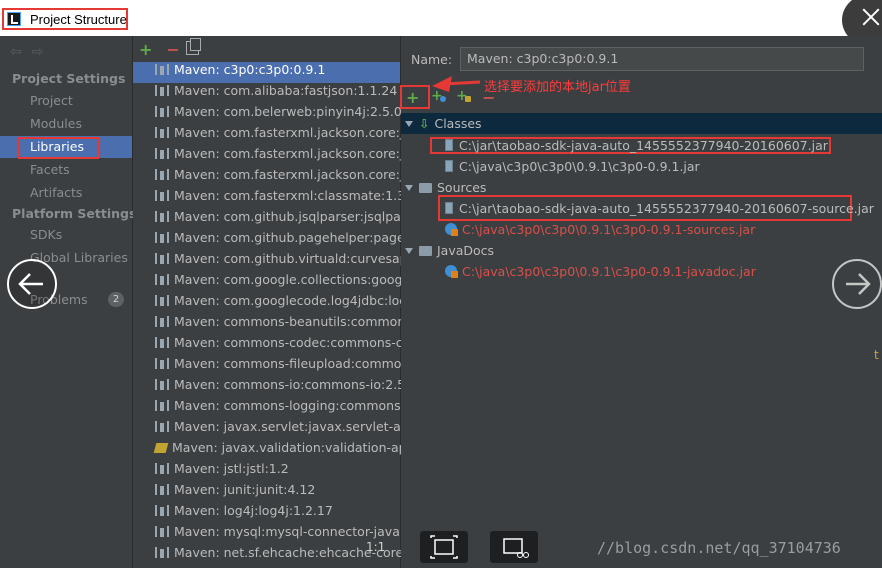  What do you see at coordinates (222, 471) in the screenshot?
I see `library-item: Maven: jstl:jstl:1.2` at bounding box center [222, 471].